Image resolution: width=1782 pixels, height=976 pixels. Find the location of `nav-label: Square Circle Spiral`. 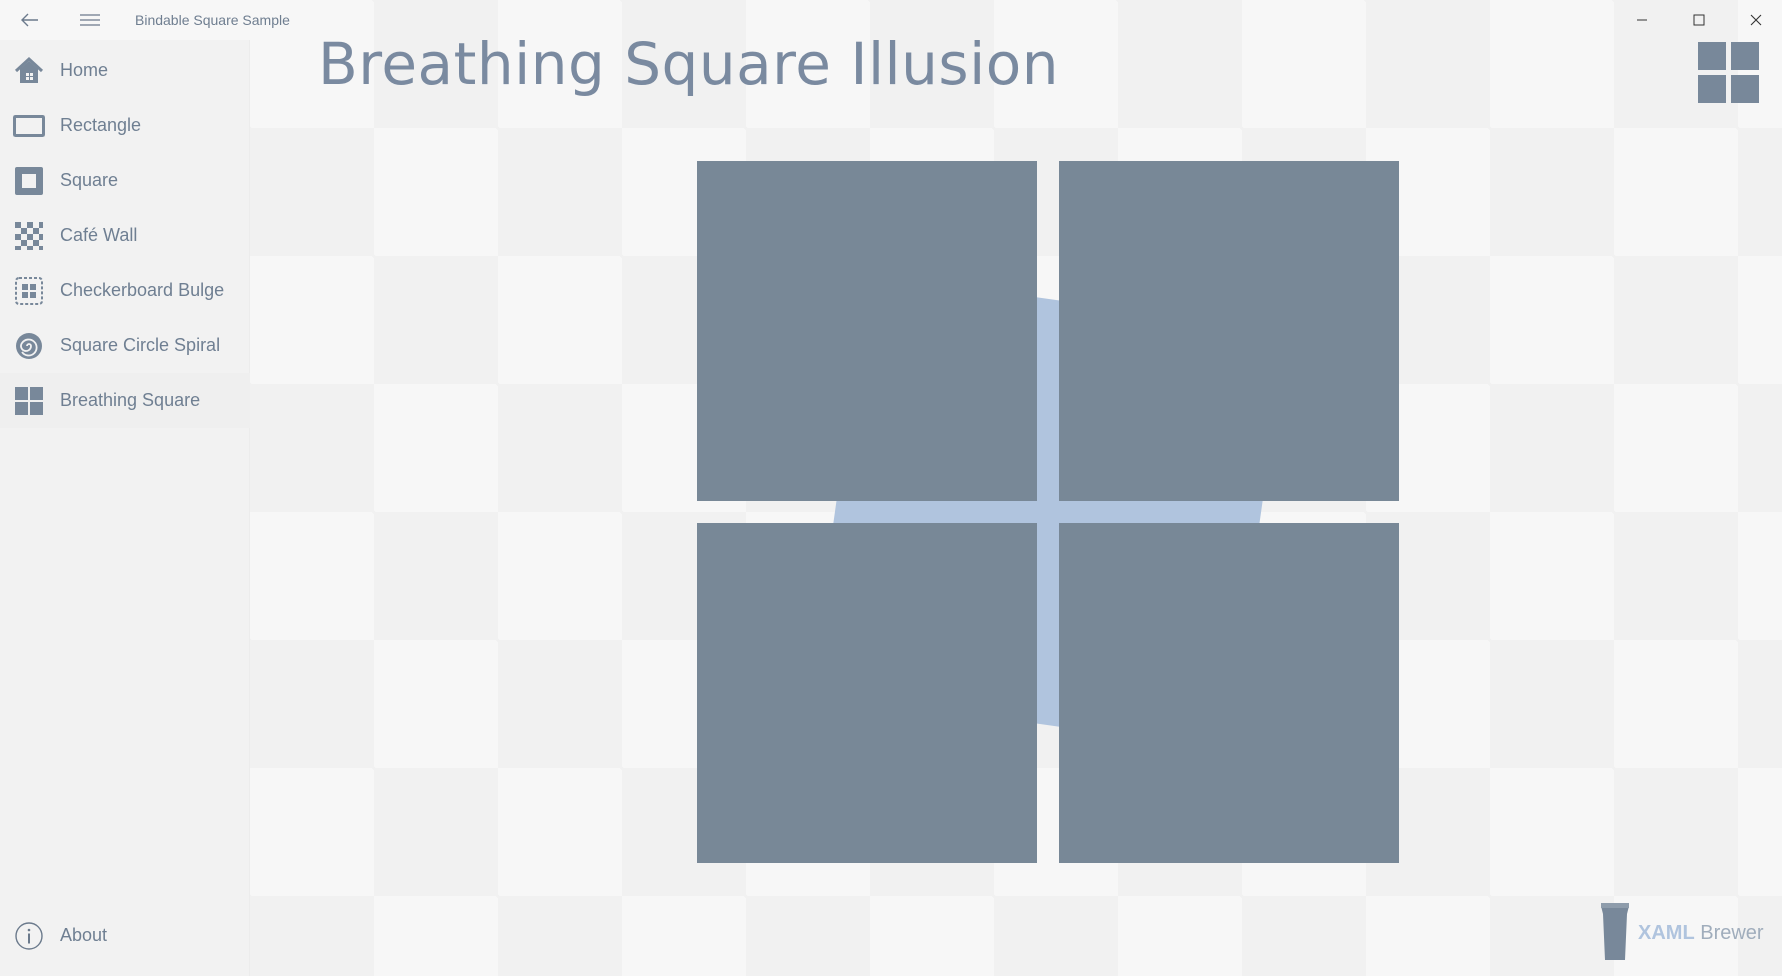

nav-label: Square Circle Spiral is located at coordinates (140, 345).